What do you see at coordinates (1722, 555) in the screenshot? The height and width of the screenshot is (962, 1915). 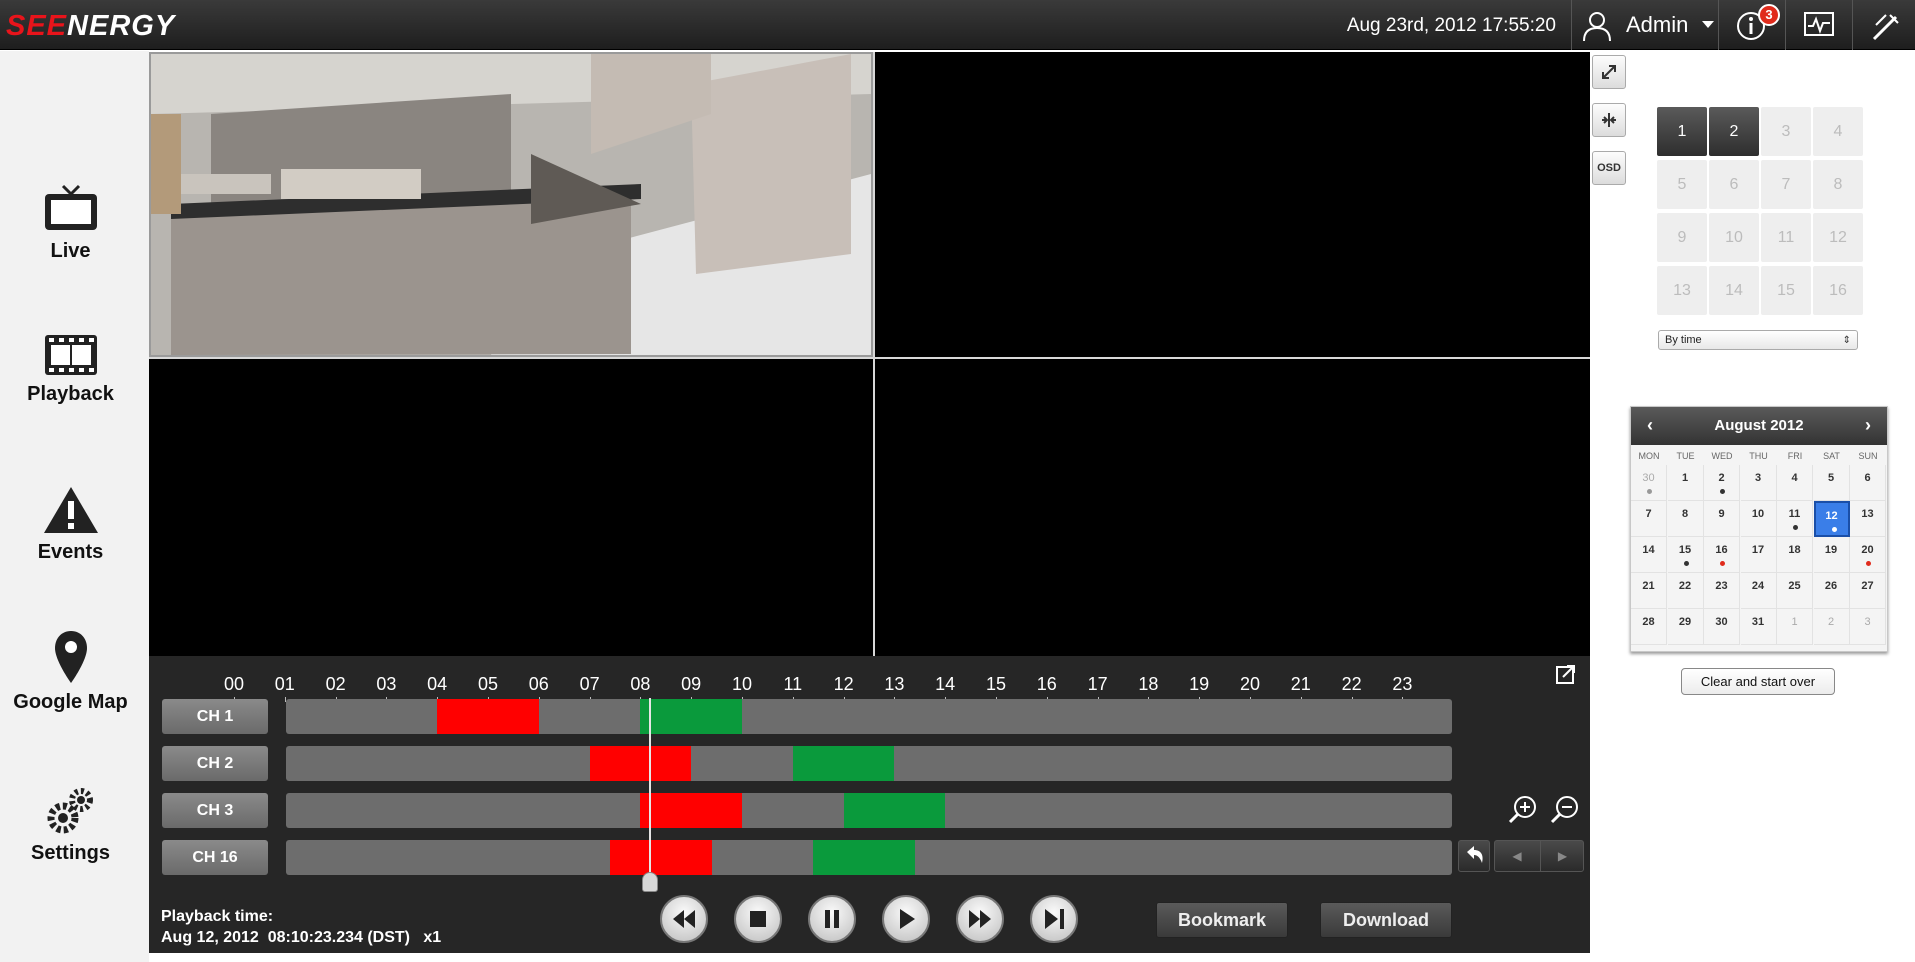 I see `calendar-day: 16` at bounding box center [1722, 555].